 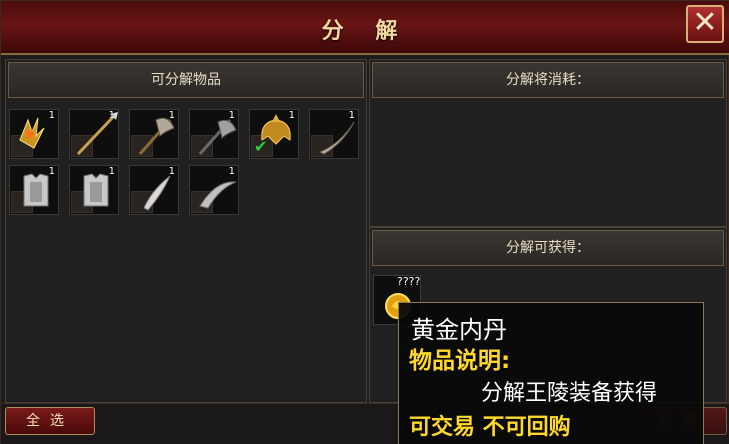 What do you see at coordinates (261, 146) in the screenshot?
I see `selected-check-icon: ✔` at bounding box center [261, 146].